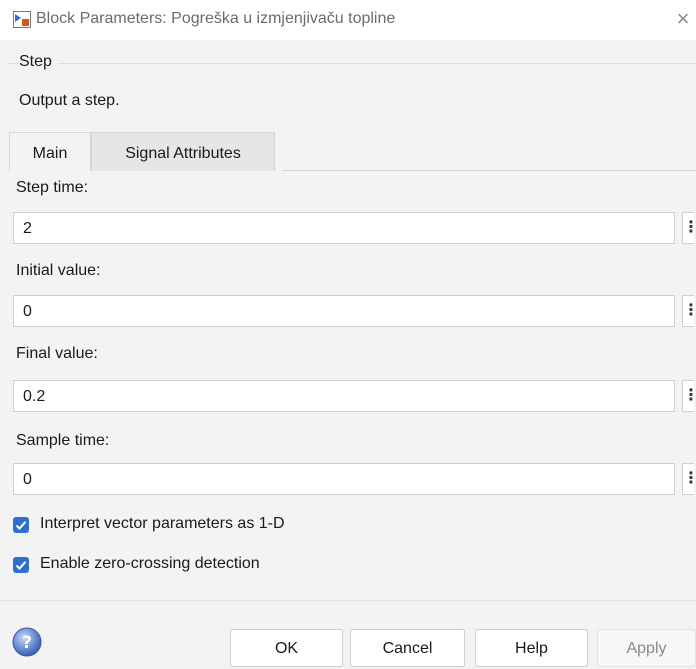  Describe the element at coordinates (344, 311) in the screenshot. I see `initial-value-input: 0` at that location.